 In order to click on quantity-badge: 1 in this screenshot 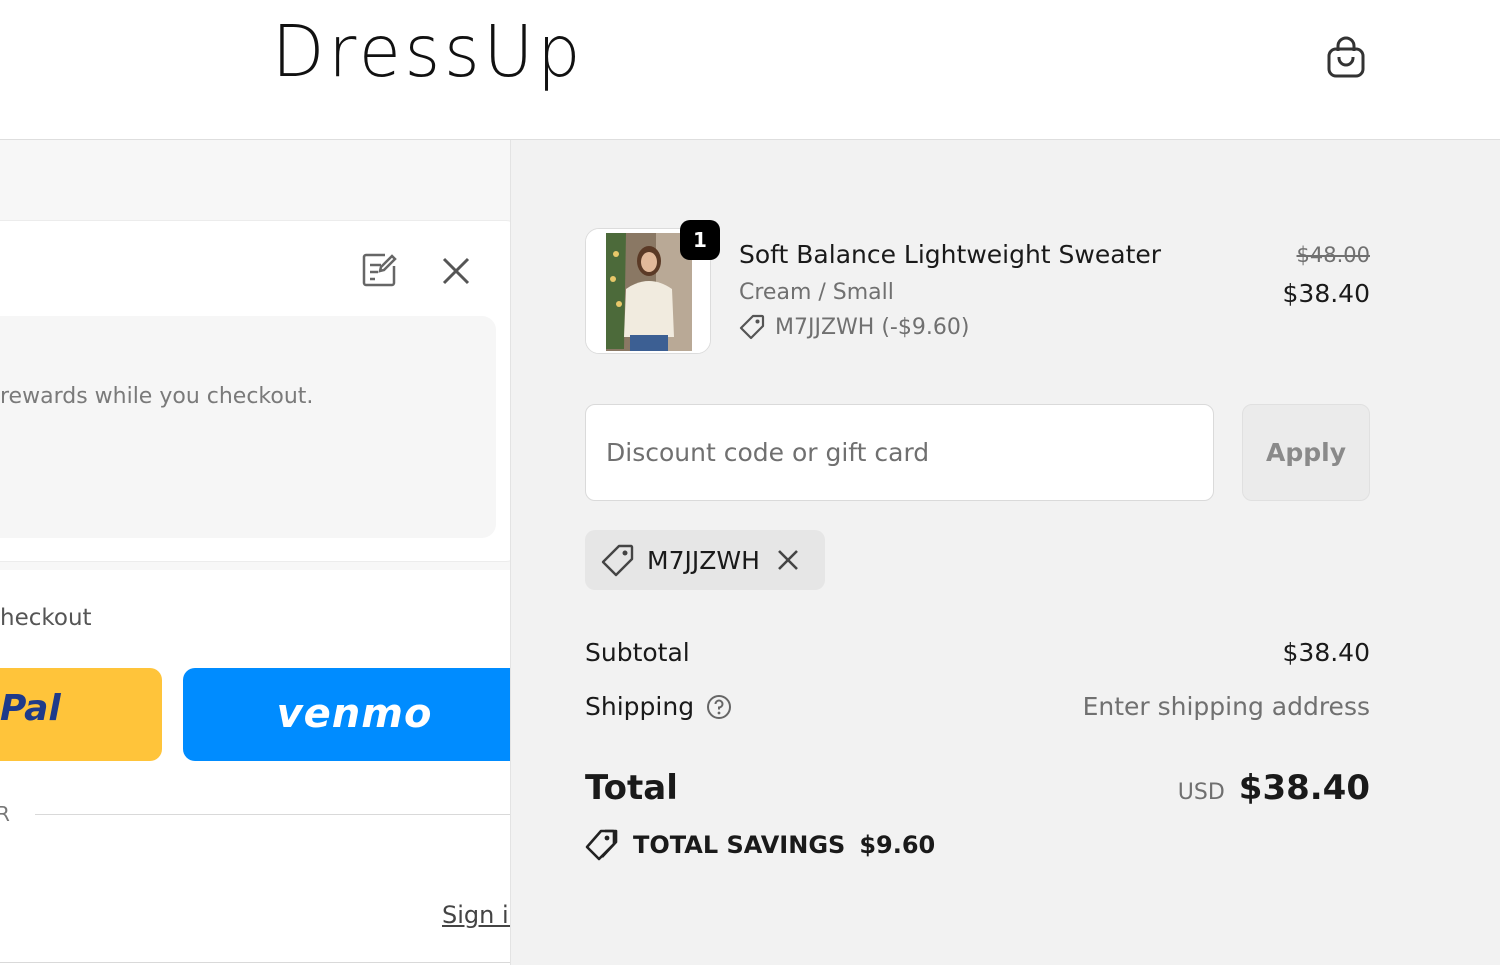, I will do `click(700, 240)`.